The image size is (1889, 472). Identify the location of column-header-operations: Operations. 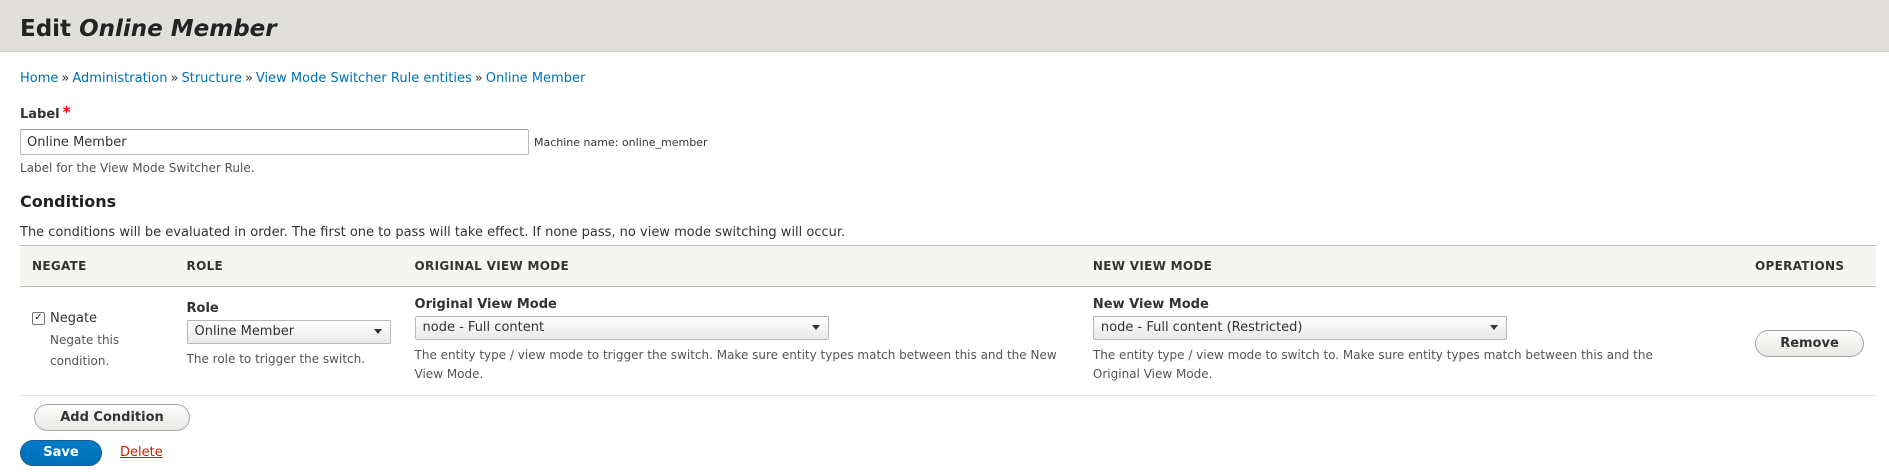
(1809, 266).